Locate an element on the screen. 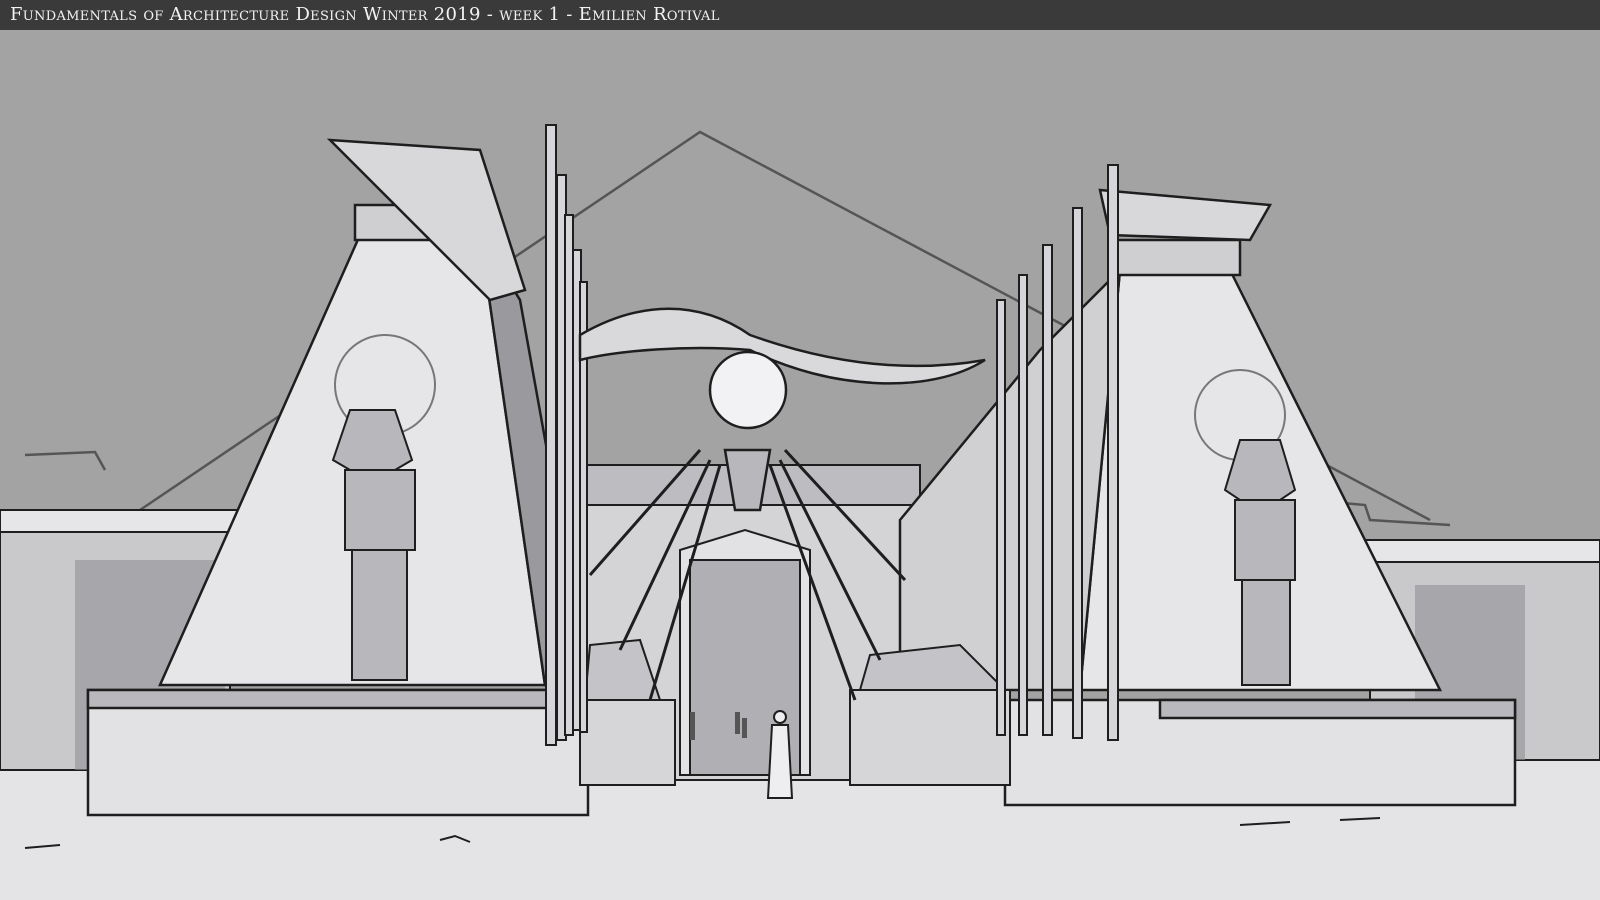 This screenshot has height=900, width=1600. traveler-figure is located at coordinates (780, 754).